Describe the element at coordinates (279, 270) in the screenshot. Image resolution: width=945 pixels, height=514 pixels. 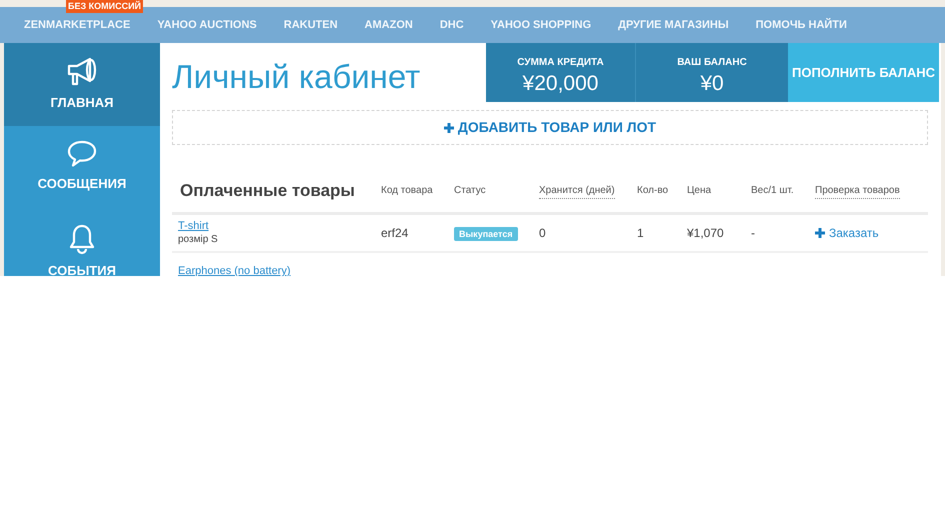
I see `product-link: Earphones (no battery)` at that location.